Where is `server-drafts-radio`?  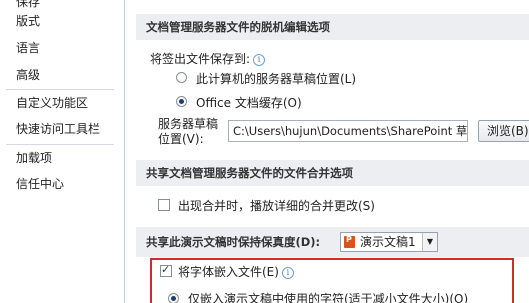 server-drafts-radio is located at coordinates (181, 77).